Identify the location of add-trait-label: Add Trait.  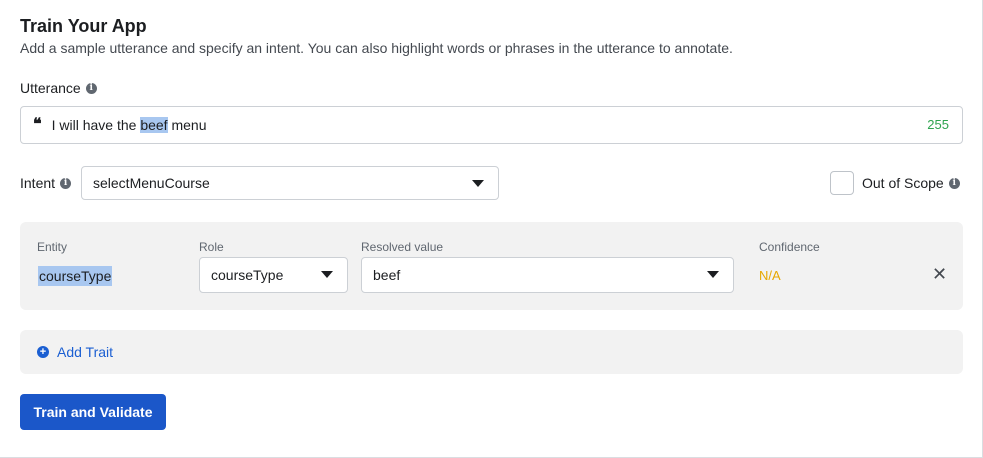
(85, 352).